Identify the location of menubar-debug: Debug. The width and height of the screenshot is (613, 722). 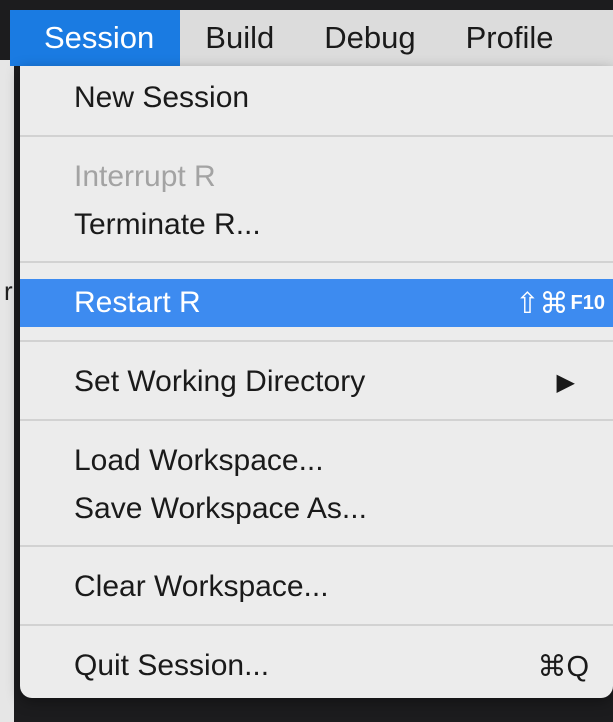
(369, 38).